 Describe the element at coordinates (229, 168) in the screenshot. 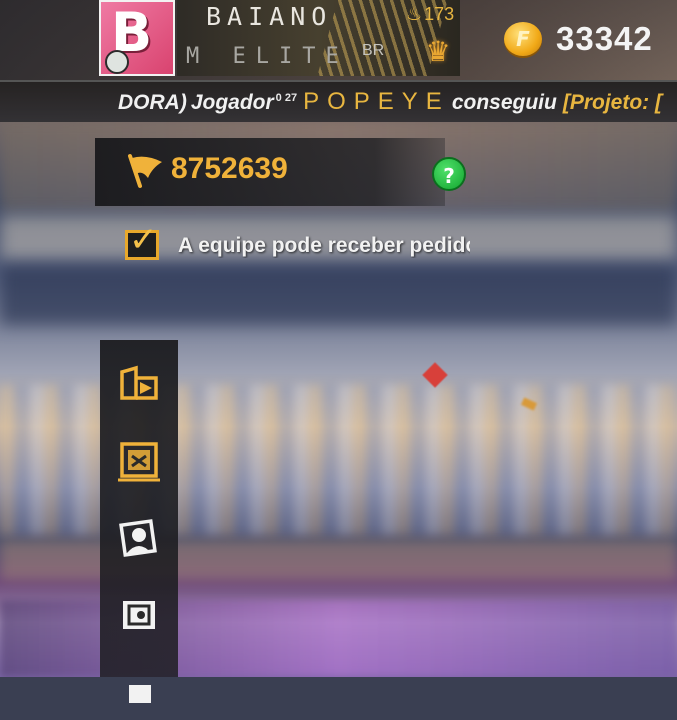

I see `guild-points: 8752639` at that location.